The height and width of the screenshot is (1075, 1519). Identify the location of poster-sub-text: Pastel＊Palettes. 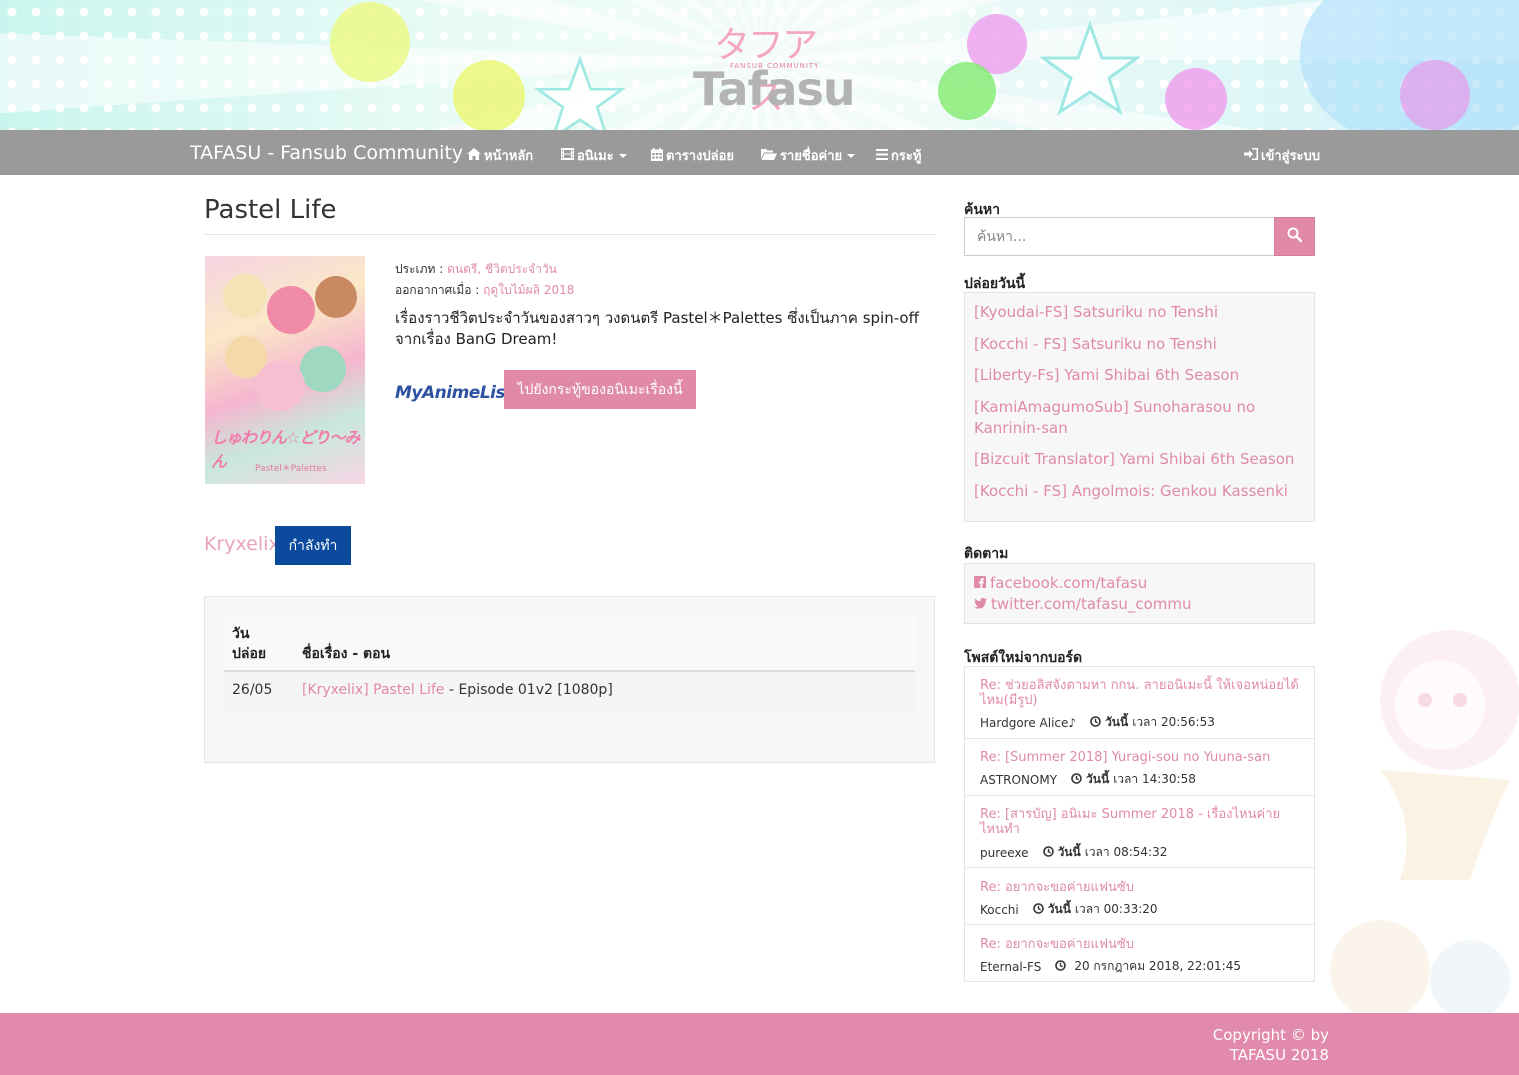
(291, 469).